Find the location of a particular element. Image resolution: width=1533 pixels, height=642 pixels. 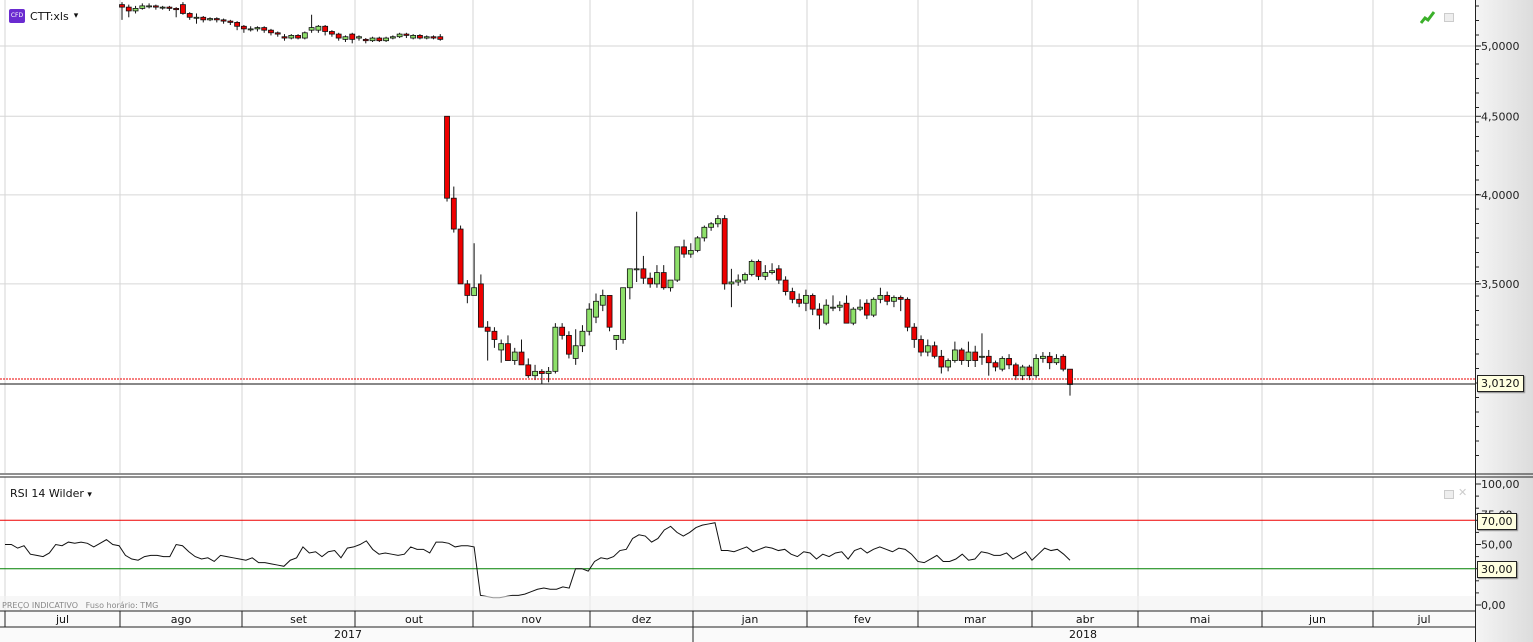

rsi-legend: RSI 14 Wilder ▾ is located at coordinates (51, 493).